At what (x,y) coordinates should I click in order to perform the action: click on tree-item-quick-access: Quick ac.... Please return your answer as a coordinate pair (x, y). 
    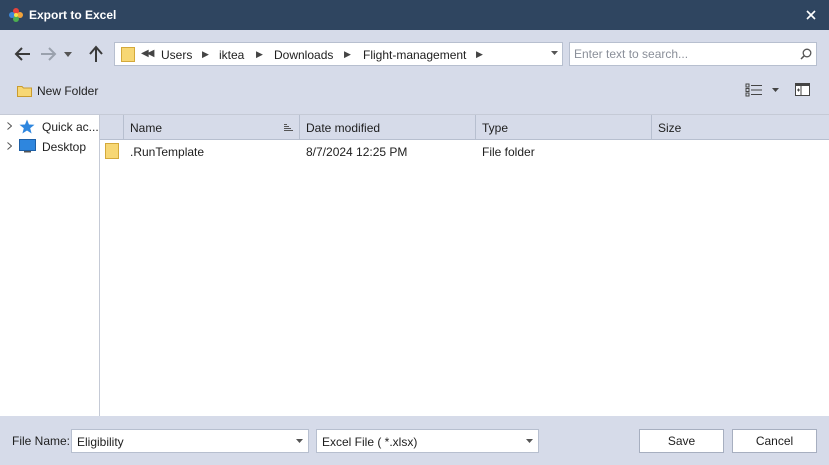
    Looking at the image, I should click on (49, 126).